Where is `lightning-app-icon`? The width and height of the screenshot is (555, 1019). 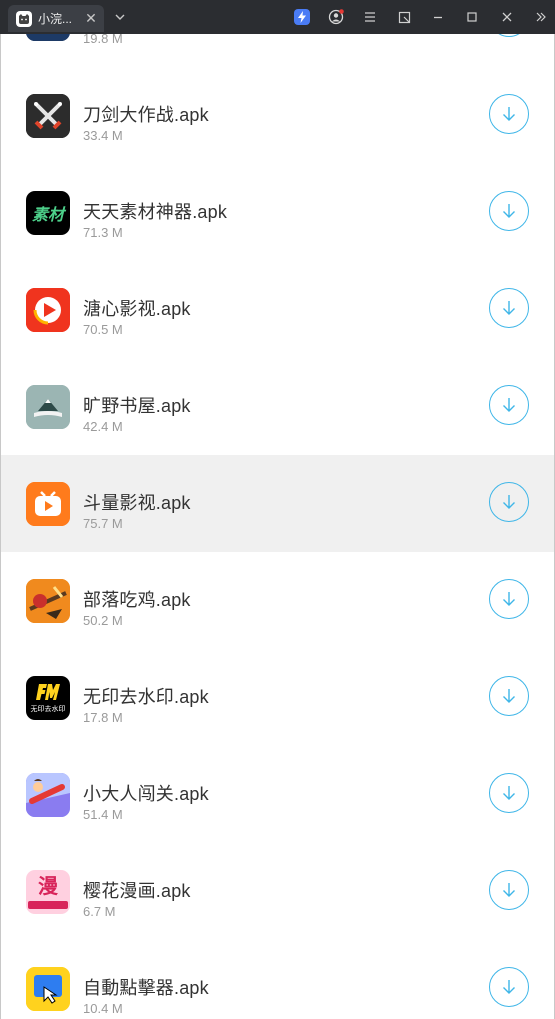 lightning-app-icon is located at coordinates (302, 17).